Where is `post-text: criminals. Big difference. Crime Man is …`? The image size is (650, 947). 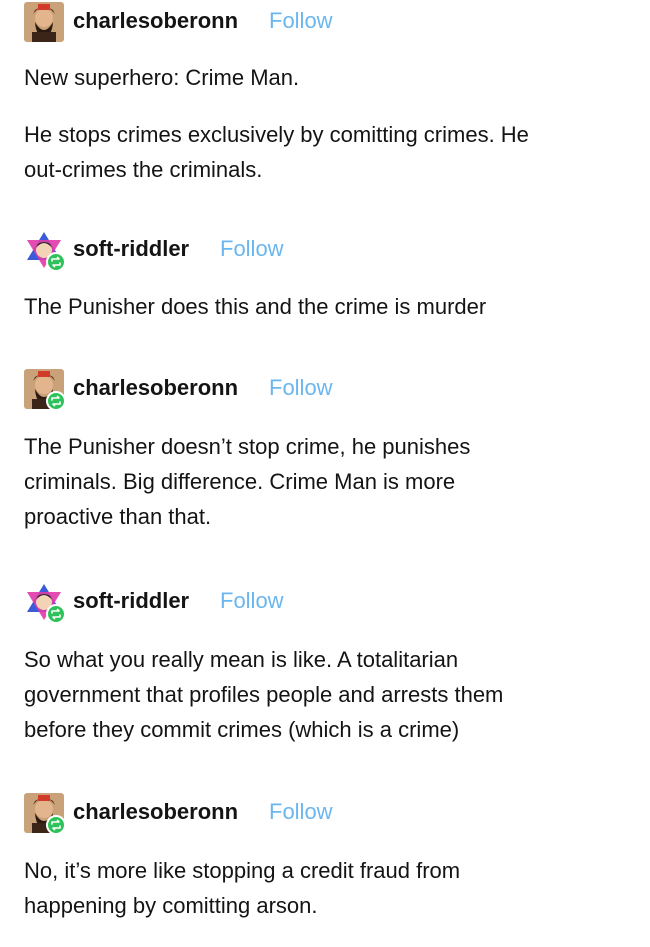
post-text: criminals. Big difference. Crime Man is … is located at coordinates (240, 481).